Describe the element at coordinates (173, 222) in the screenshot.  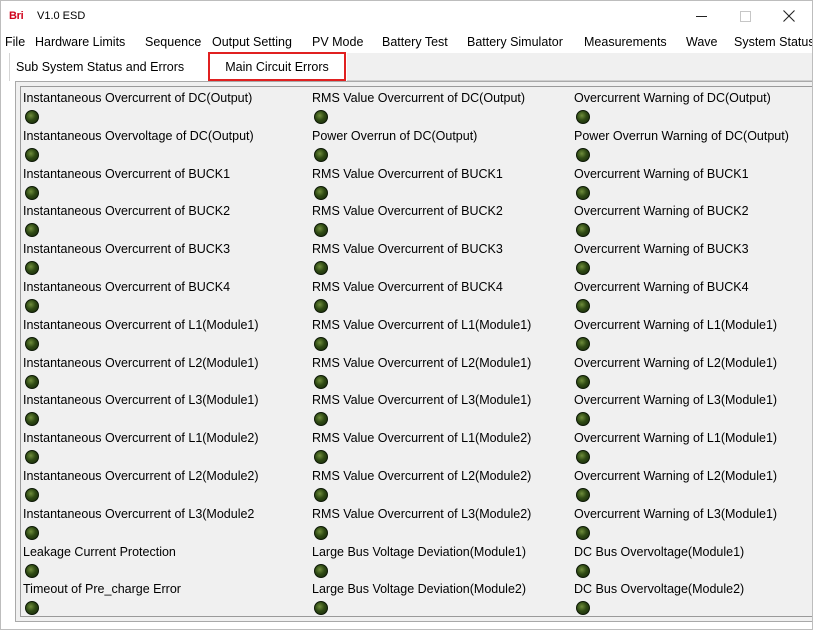
I see `error-indicator-cell: Instantaneous Overcurrent of BUCK2` at that location.